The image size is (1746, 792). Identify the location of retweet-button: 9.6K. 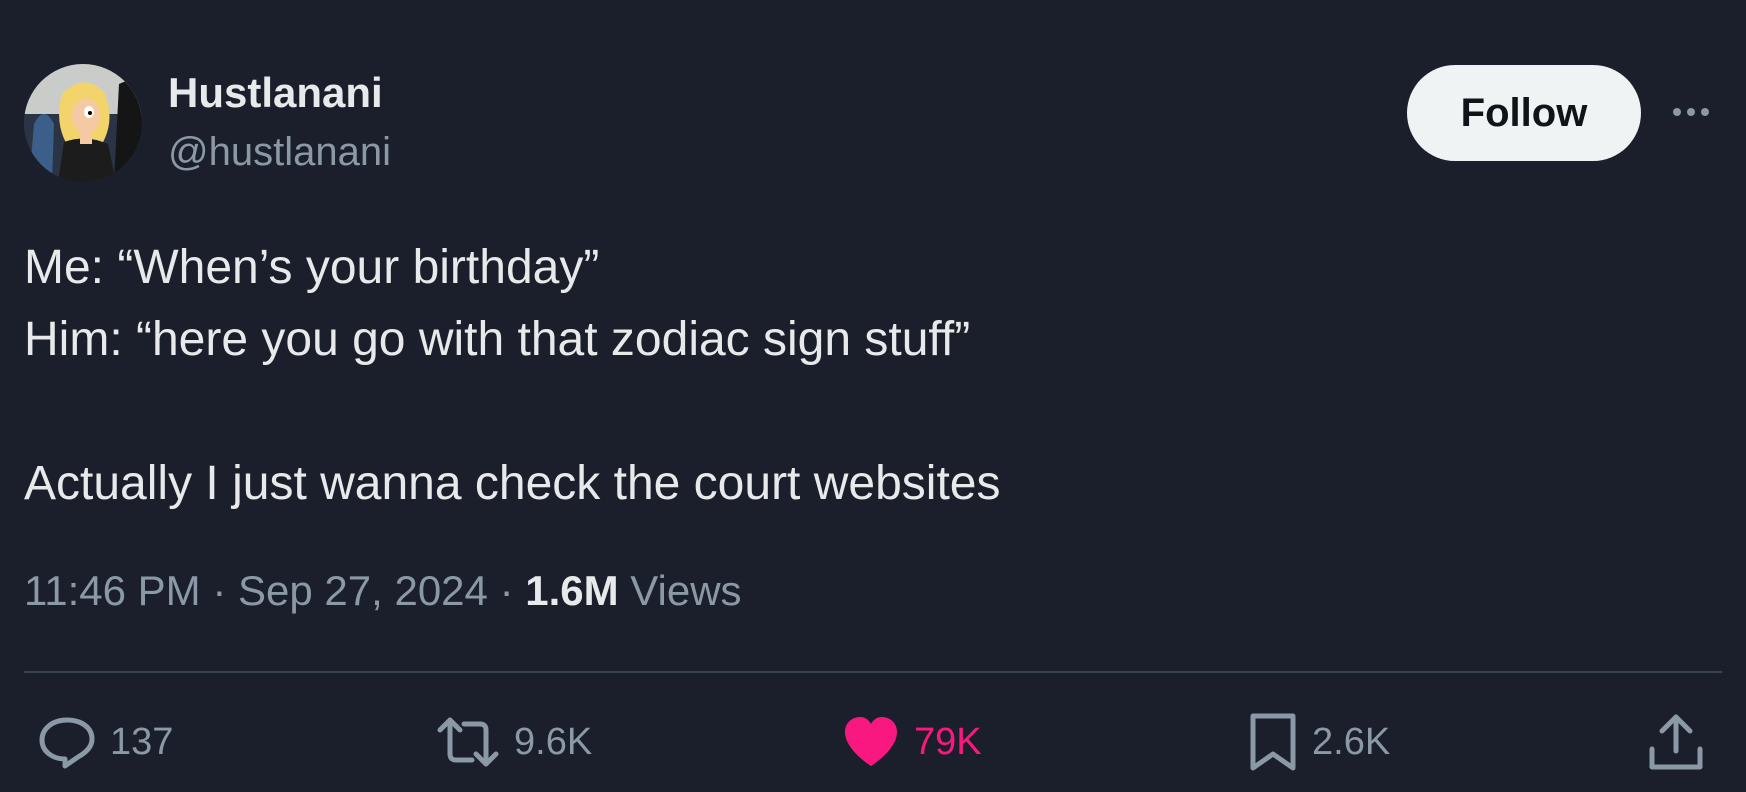
(514, 742).